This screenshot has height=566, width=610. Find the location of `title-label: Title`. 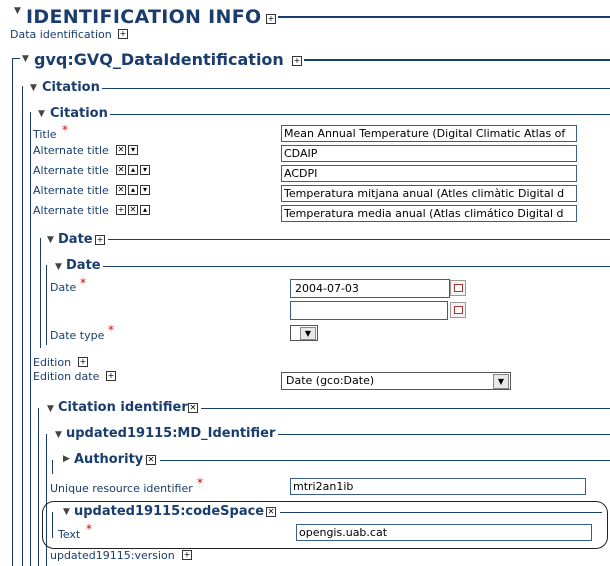

title-label: Title is located at coordinates (45, 134).